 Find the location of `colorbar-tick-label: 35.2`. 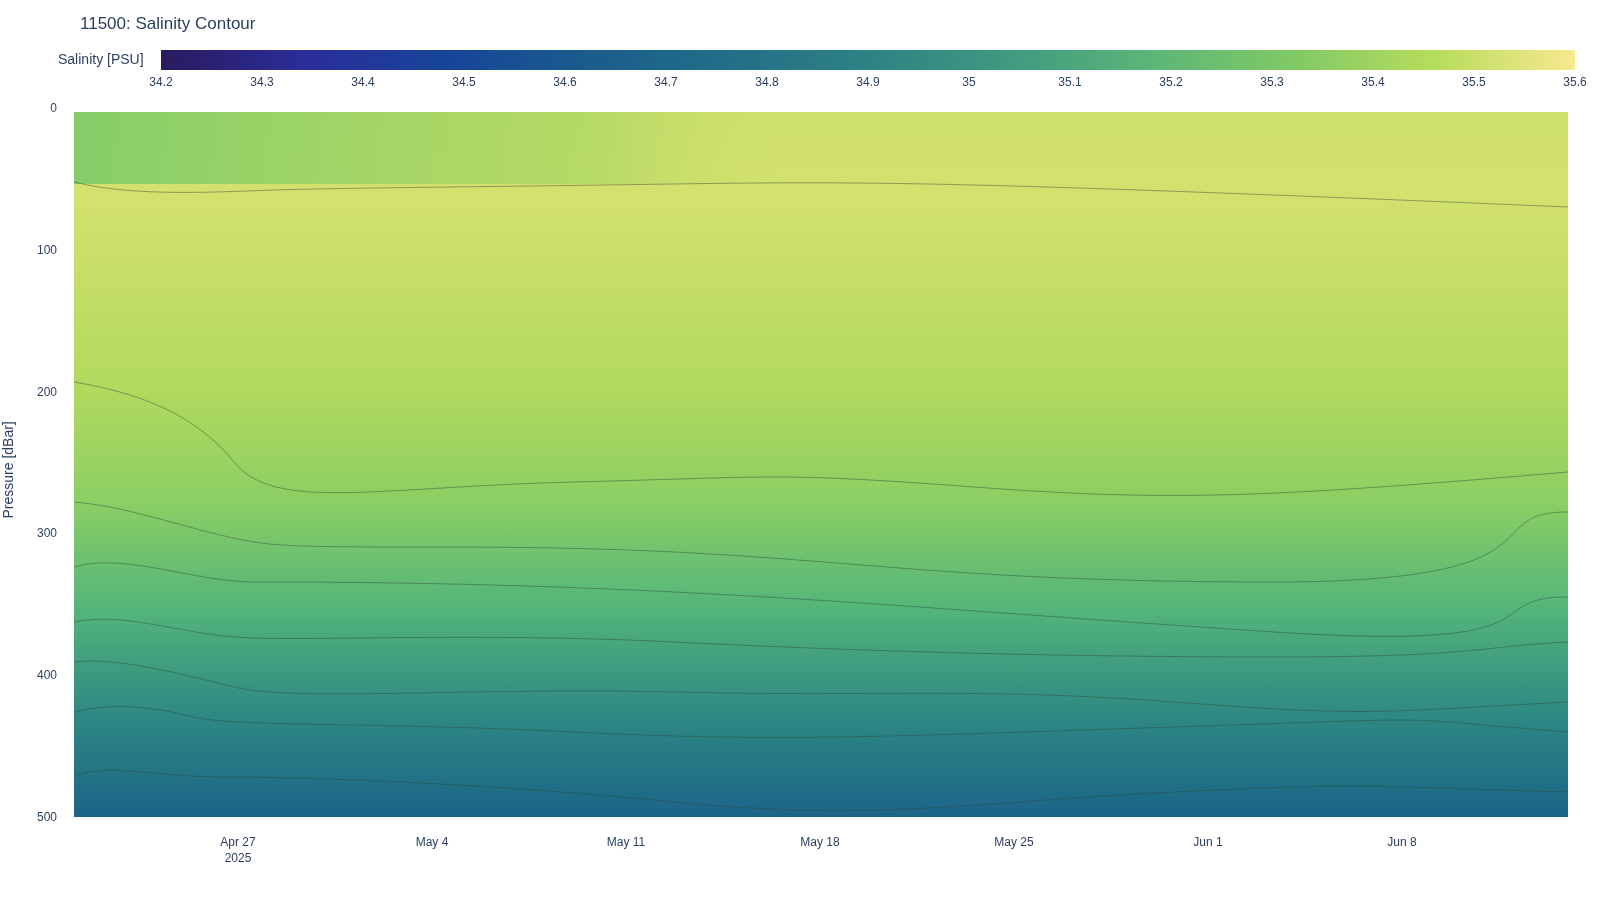

colorbar-tick-label: 35.2 is located at coordinates (1171, 82).